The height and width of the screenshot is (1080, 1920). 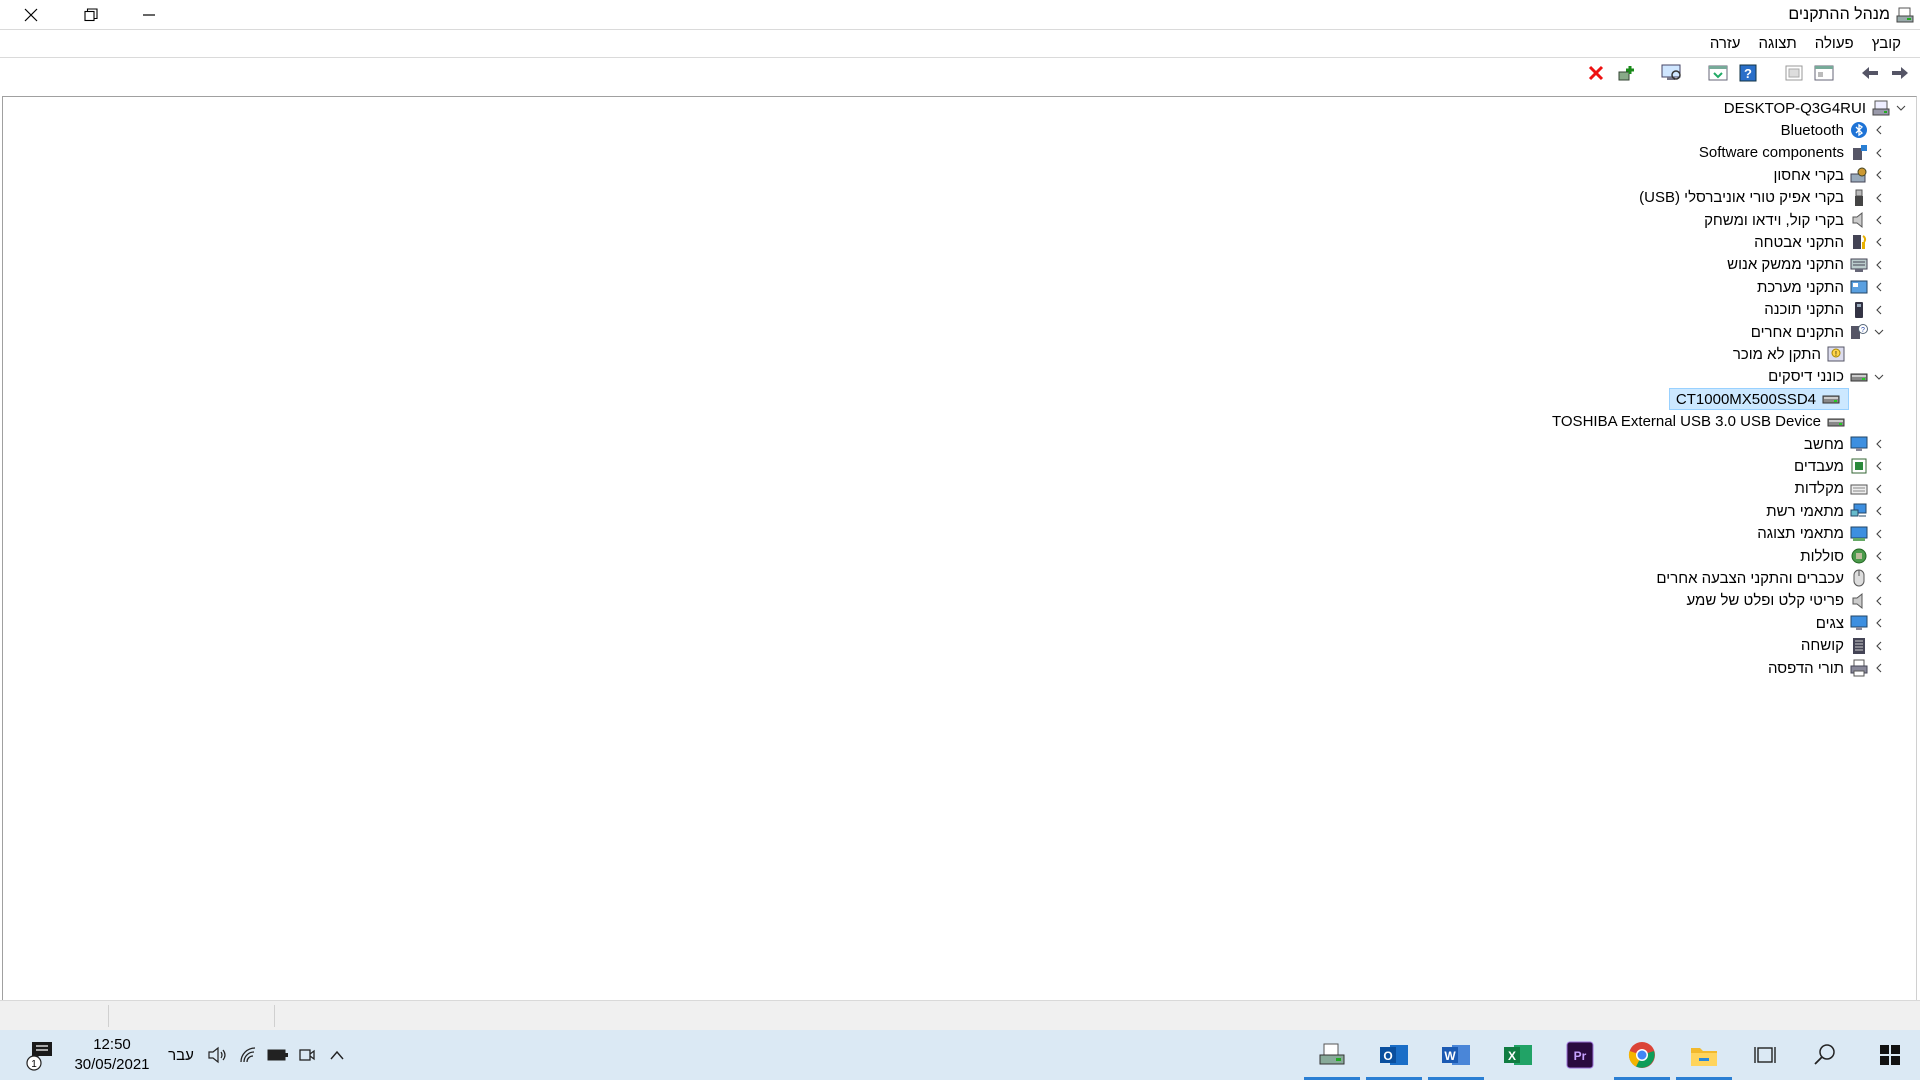 I want to click on tree-item-content: קושחה, so click(x=1835, y=646).